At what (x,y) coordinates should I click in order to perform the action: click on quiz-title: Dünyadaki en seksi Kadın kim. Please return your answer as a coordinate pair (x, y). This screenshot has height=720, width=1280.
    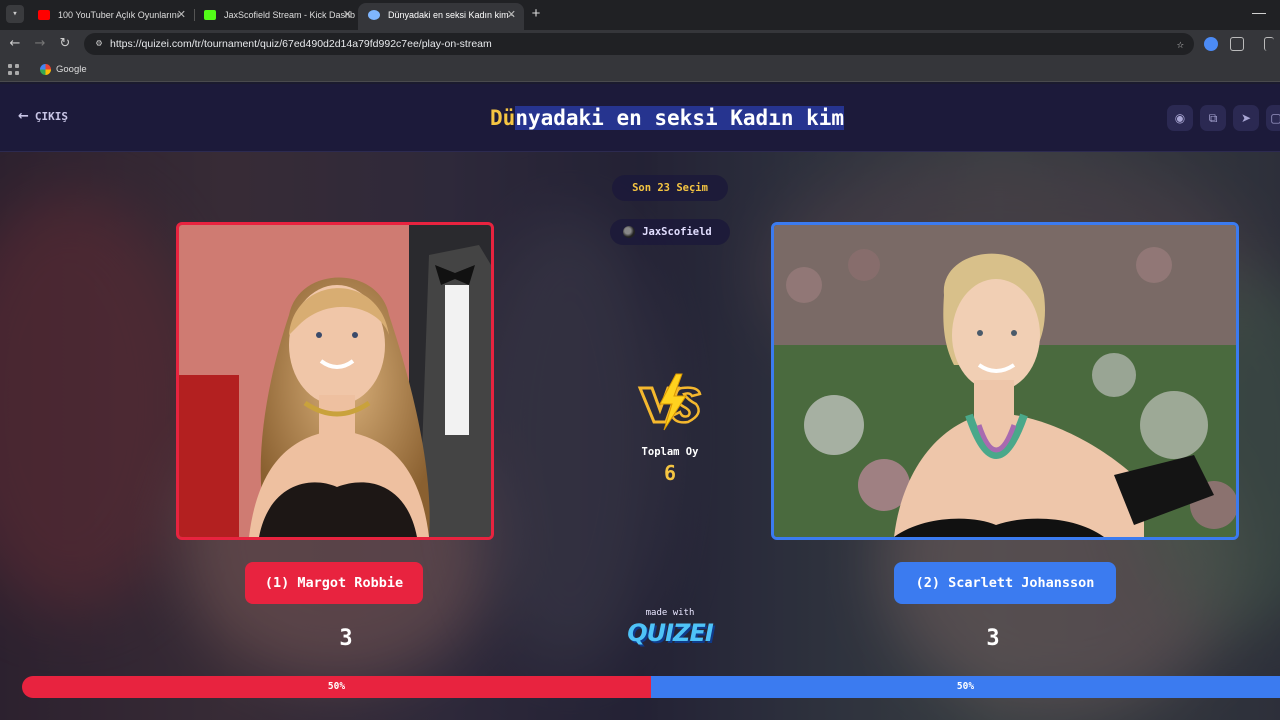
    Looking at the image, I should click on (667, 118).